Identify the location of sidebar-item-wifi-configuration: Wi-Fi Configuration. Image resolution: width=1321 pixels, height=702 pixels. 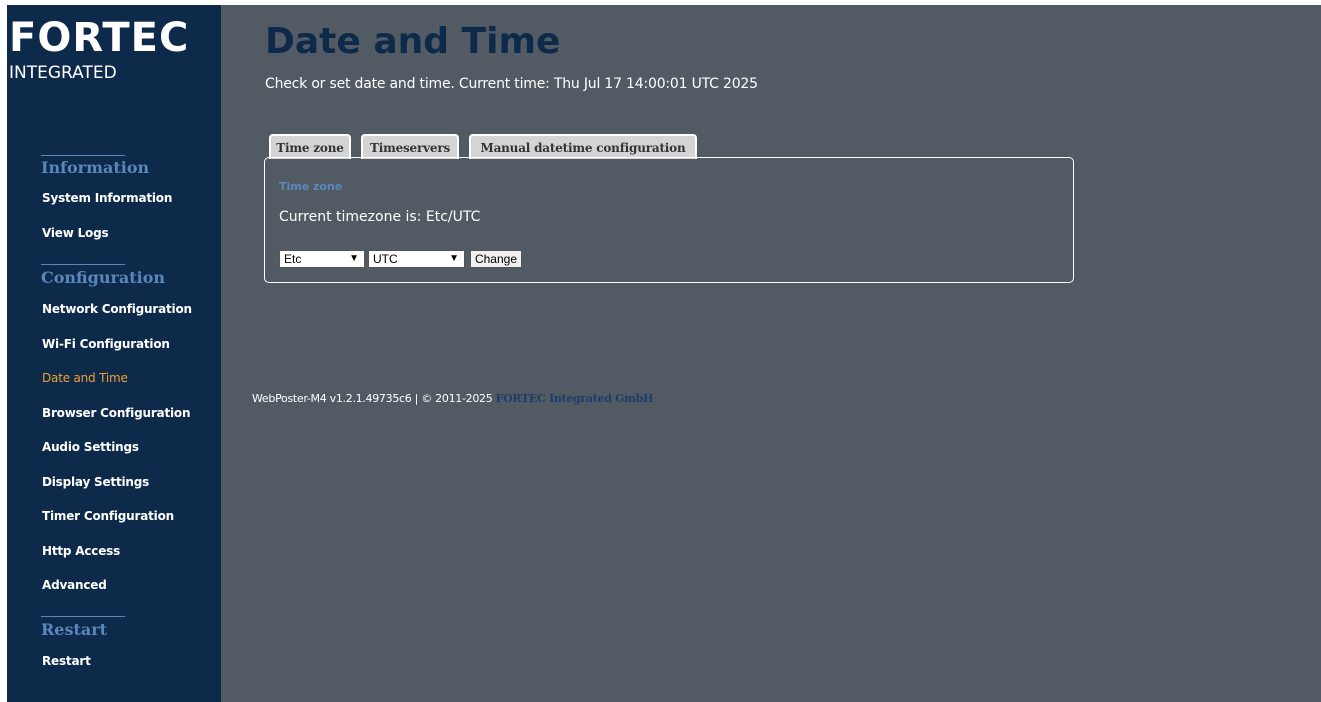
(106, 344).